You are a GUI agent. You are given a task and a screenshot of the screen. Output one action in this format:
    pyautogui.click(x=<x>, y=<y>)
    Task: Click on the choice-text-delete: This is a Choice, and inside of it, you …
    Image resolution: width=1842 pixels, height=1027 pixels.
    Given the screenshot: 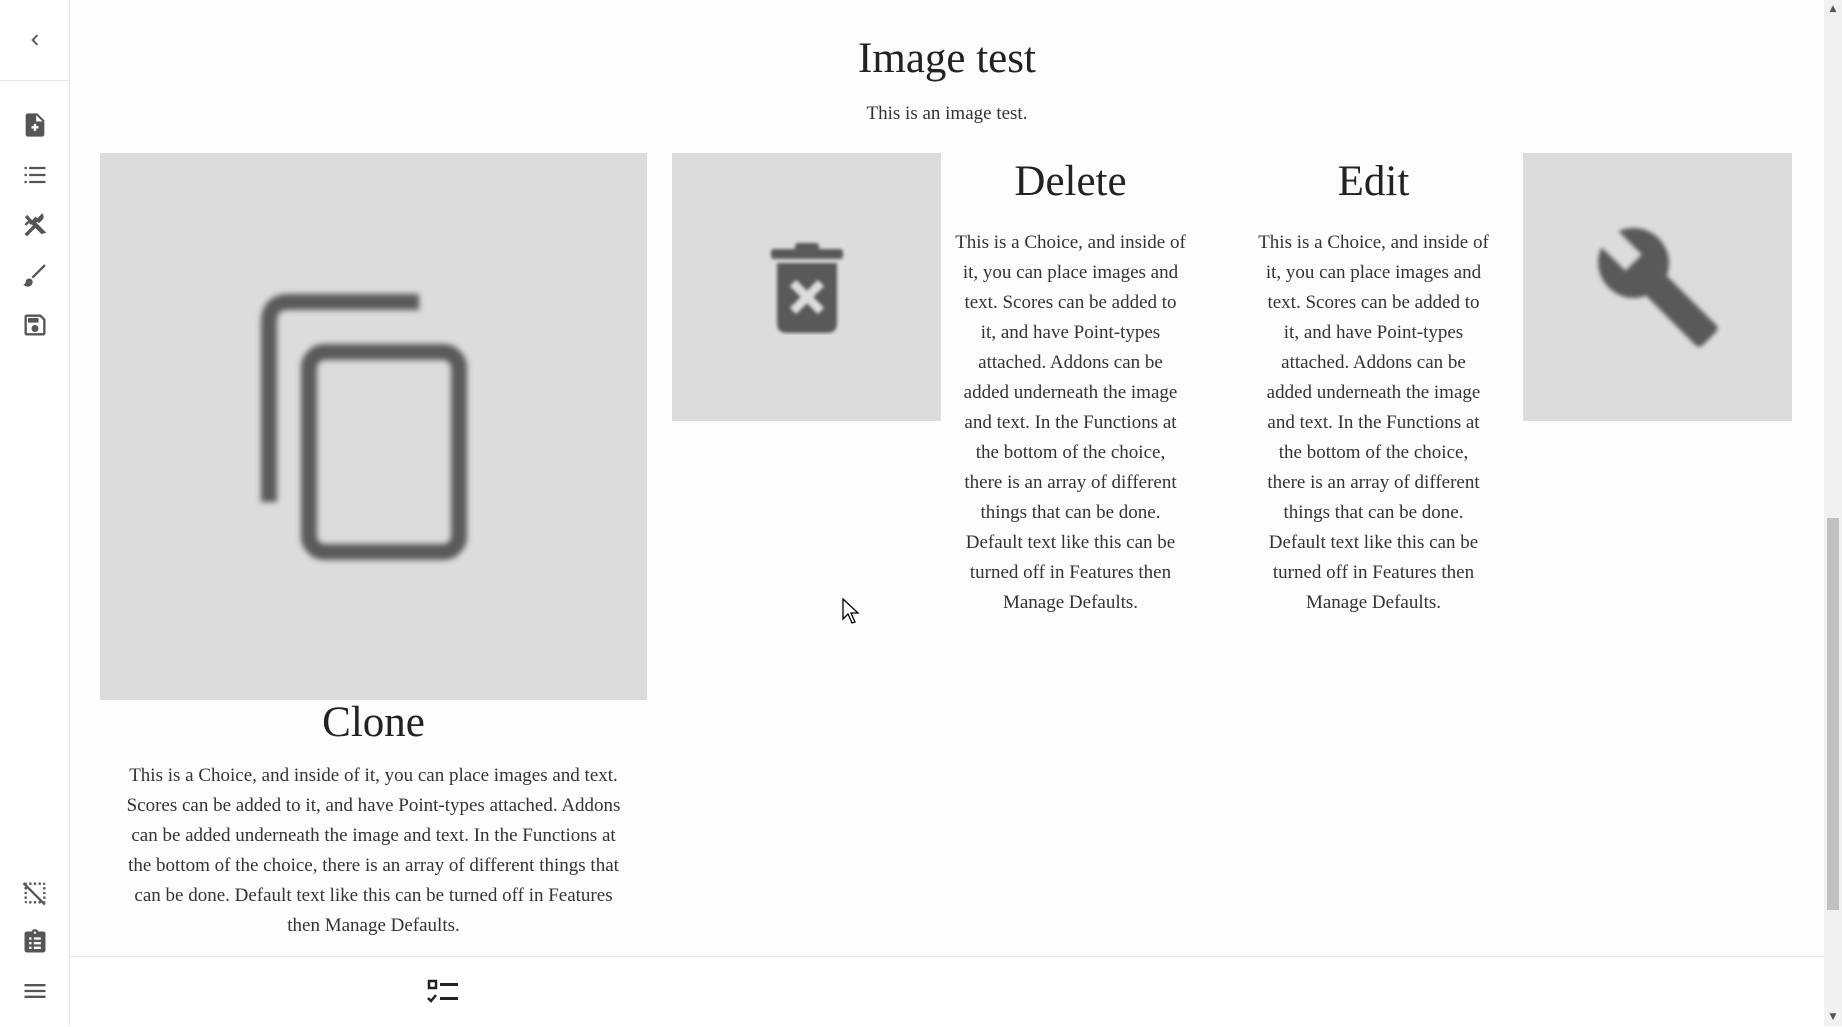 What is the action you would take?
    pyautogui.click(x=1070, y=423)
    